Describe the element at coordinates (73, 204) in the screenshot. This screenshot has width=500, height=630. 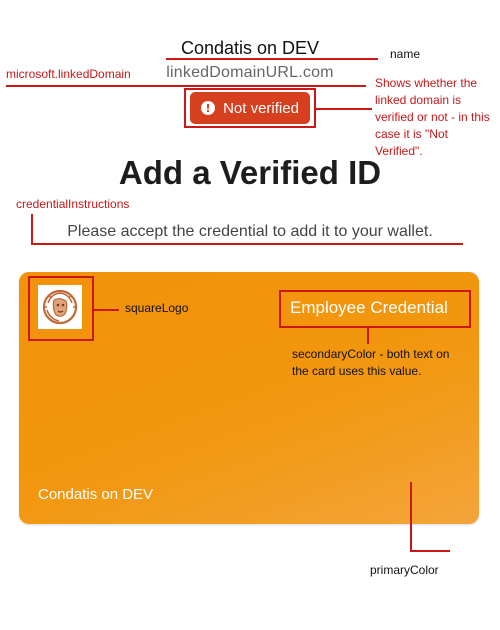
I see `credential-instructions-annotation: credentialInstructions` at that location.